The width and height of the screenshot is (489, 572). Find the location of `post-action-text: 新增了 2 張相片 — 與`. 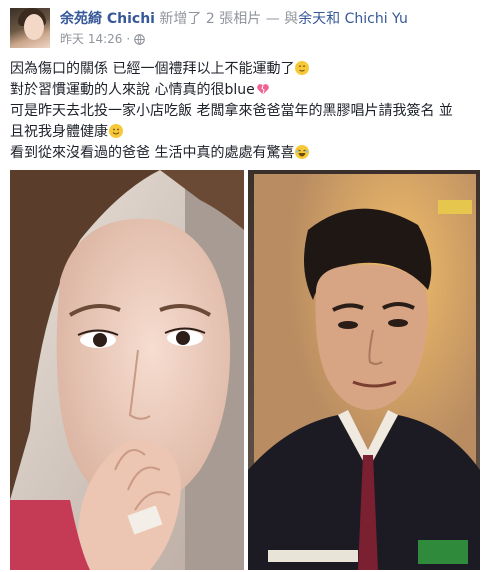

post-action-text: 新增了 2 張相片 — 與 is located at coordinates (226, 19).